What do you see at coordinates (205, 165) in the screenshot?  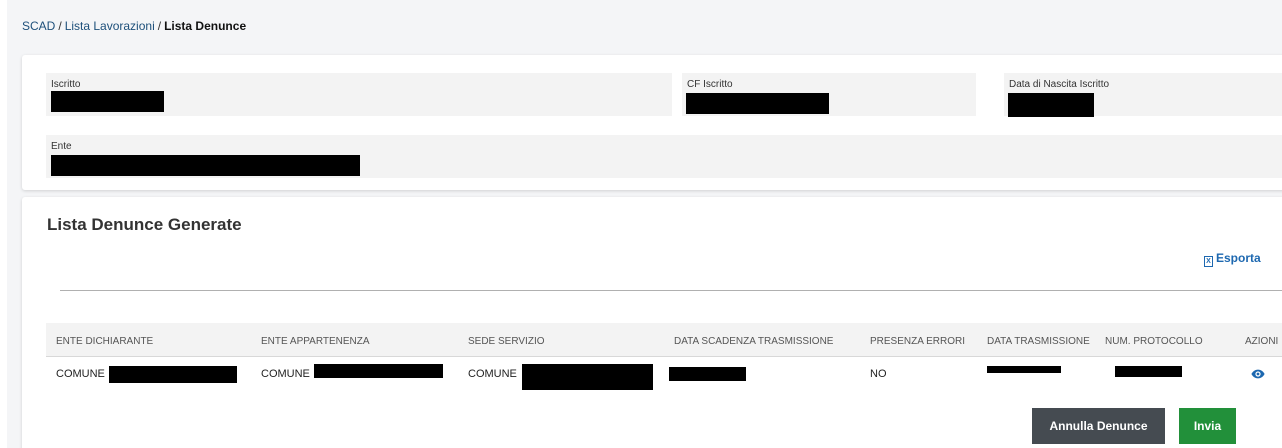 I see `ente-redacted-value` at bounding box center [205, 165].